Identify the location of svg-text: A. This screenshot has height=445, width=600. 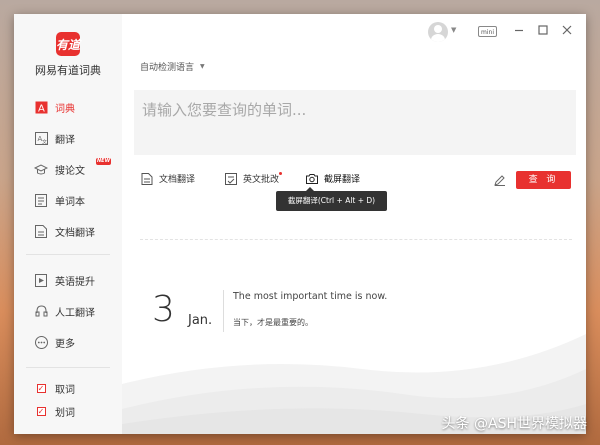
(41, 108).